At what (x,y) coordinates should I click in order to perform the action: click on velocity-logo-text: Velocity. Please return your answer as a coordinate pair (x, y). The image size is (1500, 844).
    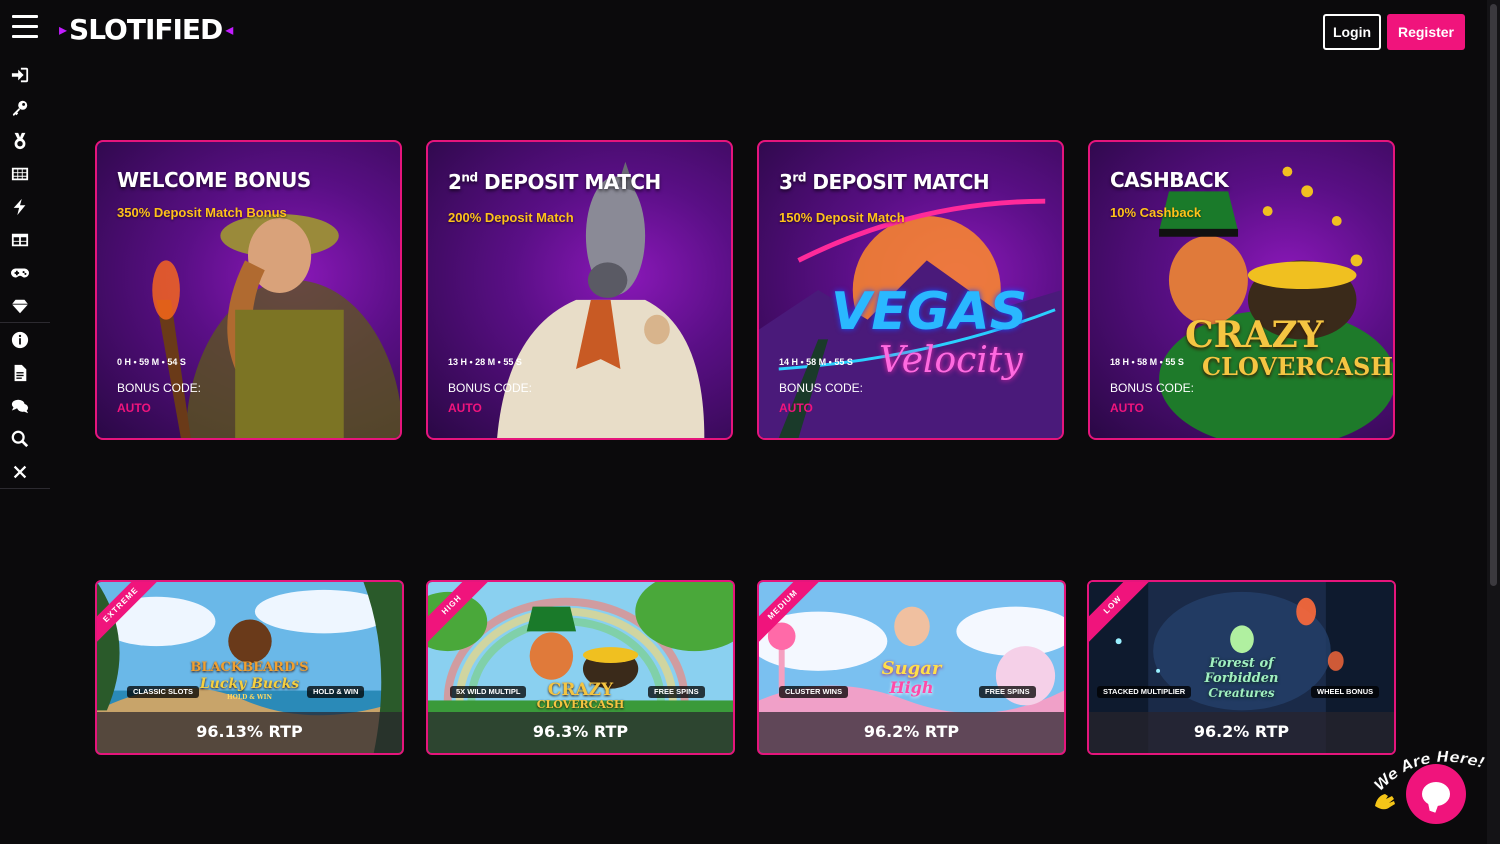
    Looking at the image, I should click on (951, 360).